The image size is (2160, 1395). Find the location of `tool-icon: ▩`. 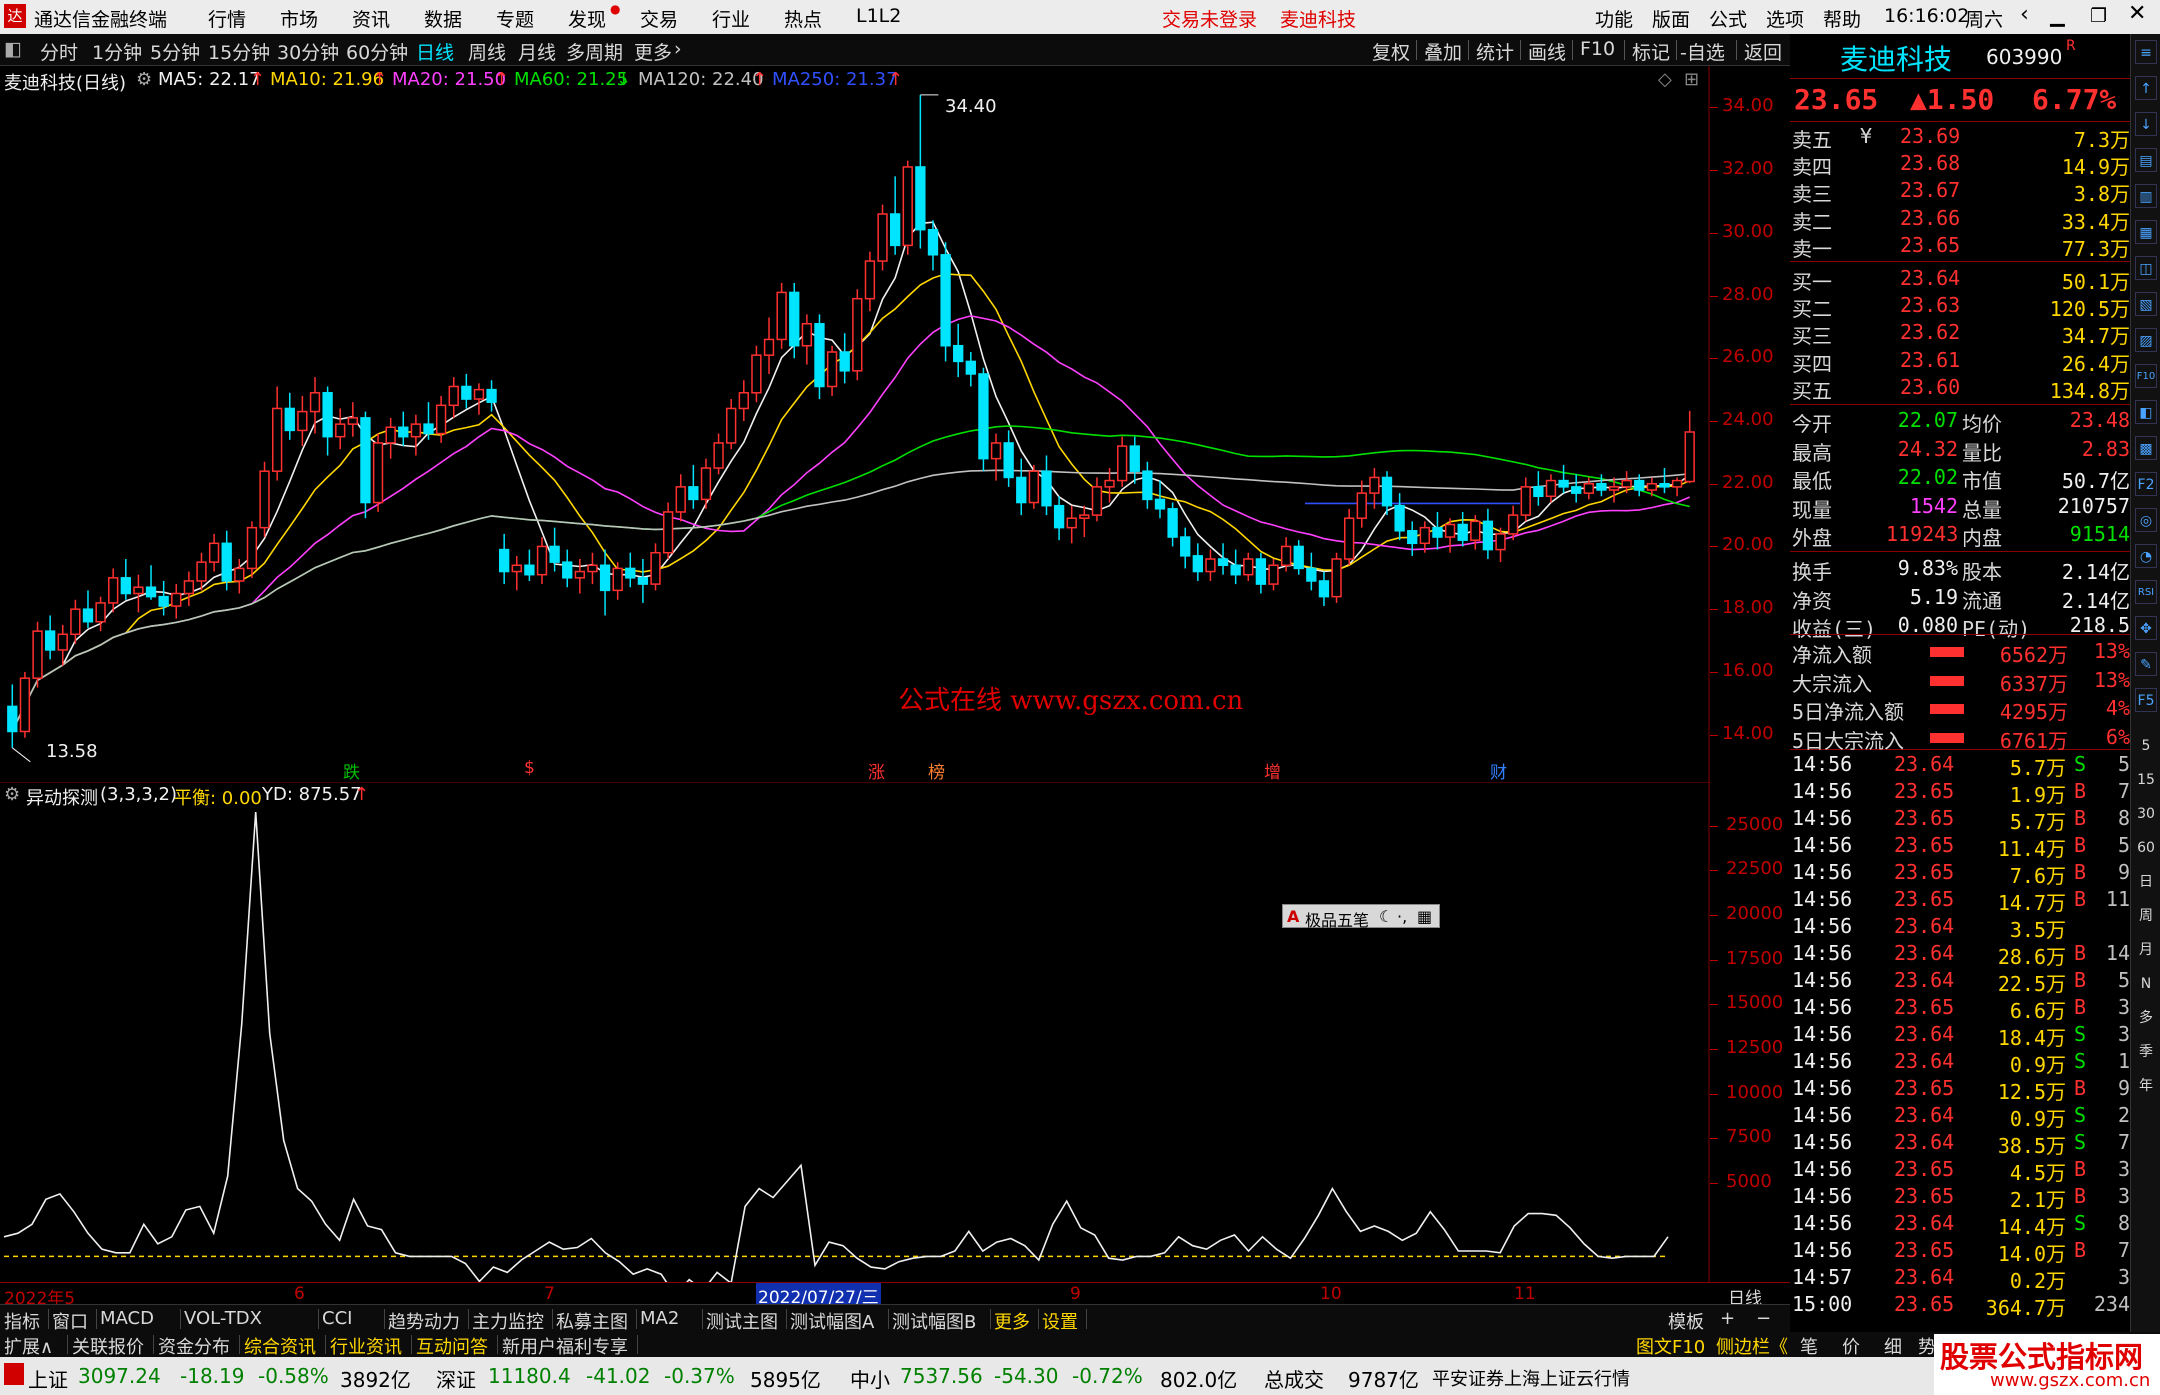

tool-icon: ▩ is located at coordinates (2146, 448).